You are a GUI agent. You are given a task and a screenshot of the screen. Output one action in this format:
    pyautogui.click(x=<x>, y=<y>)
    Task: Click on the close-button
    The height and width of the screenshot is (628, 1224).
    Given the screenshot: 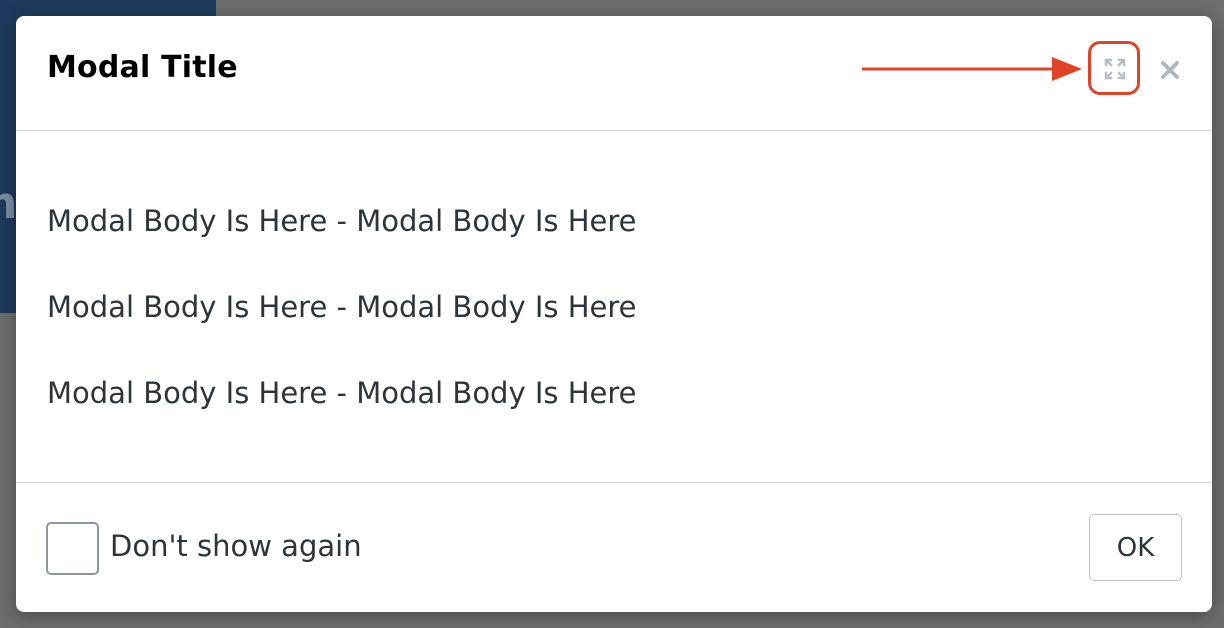 What is the action you would take?
    pyautogui.click(x=1170, y=70)
    